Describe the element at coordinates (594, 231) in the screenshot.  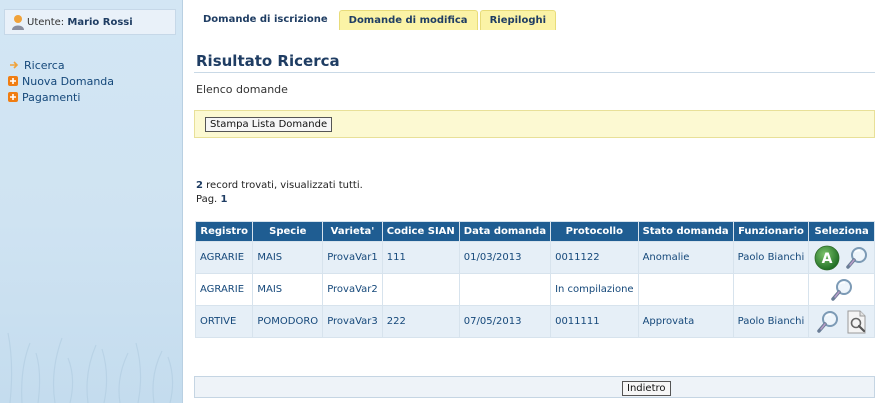
I see `col-header-protocollo: Protocollo` at that location.